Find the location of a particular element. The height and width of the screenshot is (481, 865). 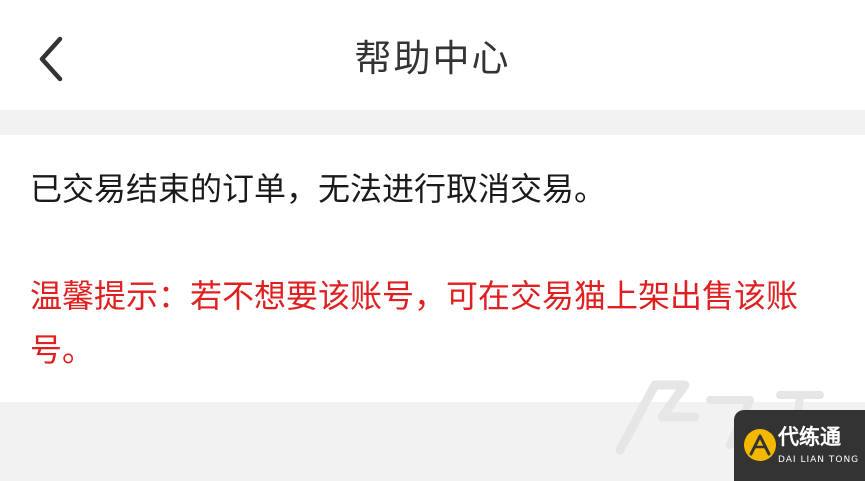

daliantong-logo-icon is located at coordinates (760, 445).